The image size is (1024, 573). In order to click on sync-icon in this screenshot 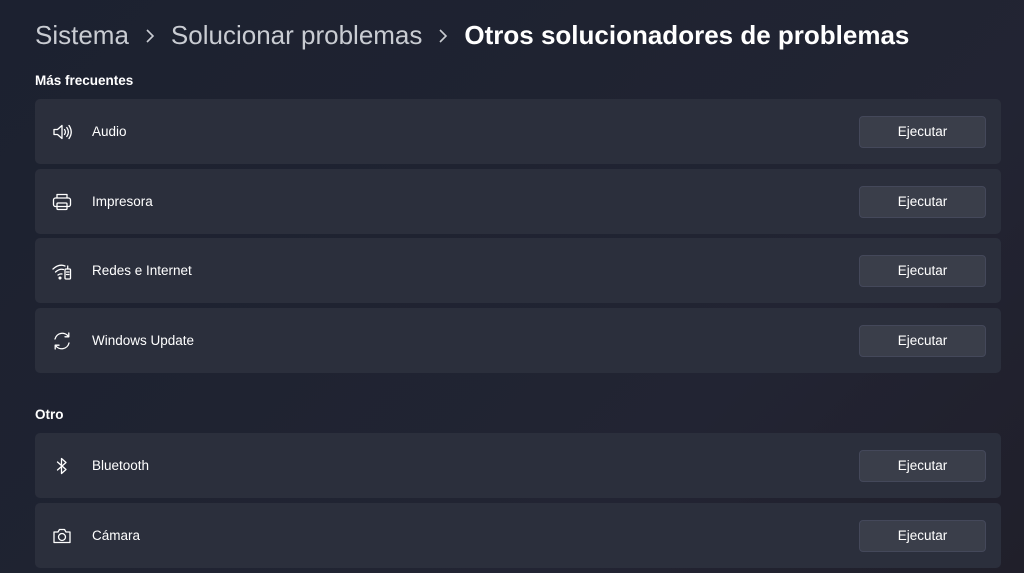, I will do `click(62, 341)`.